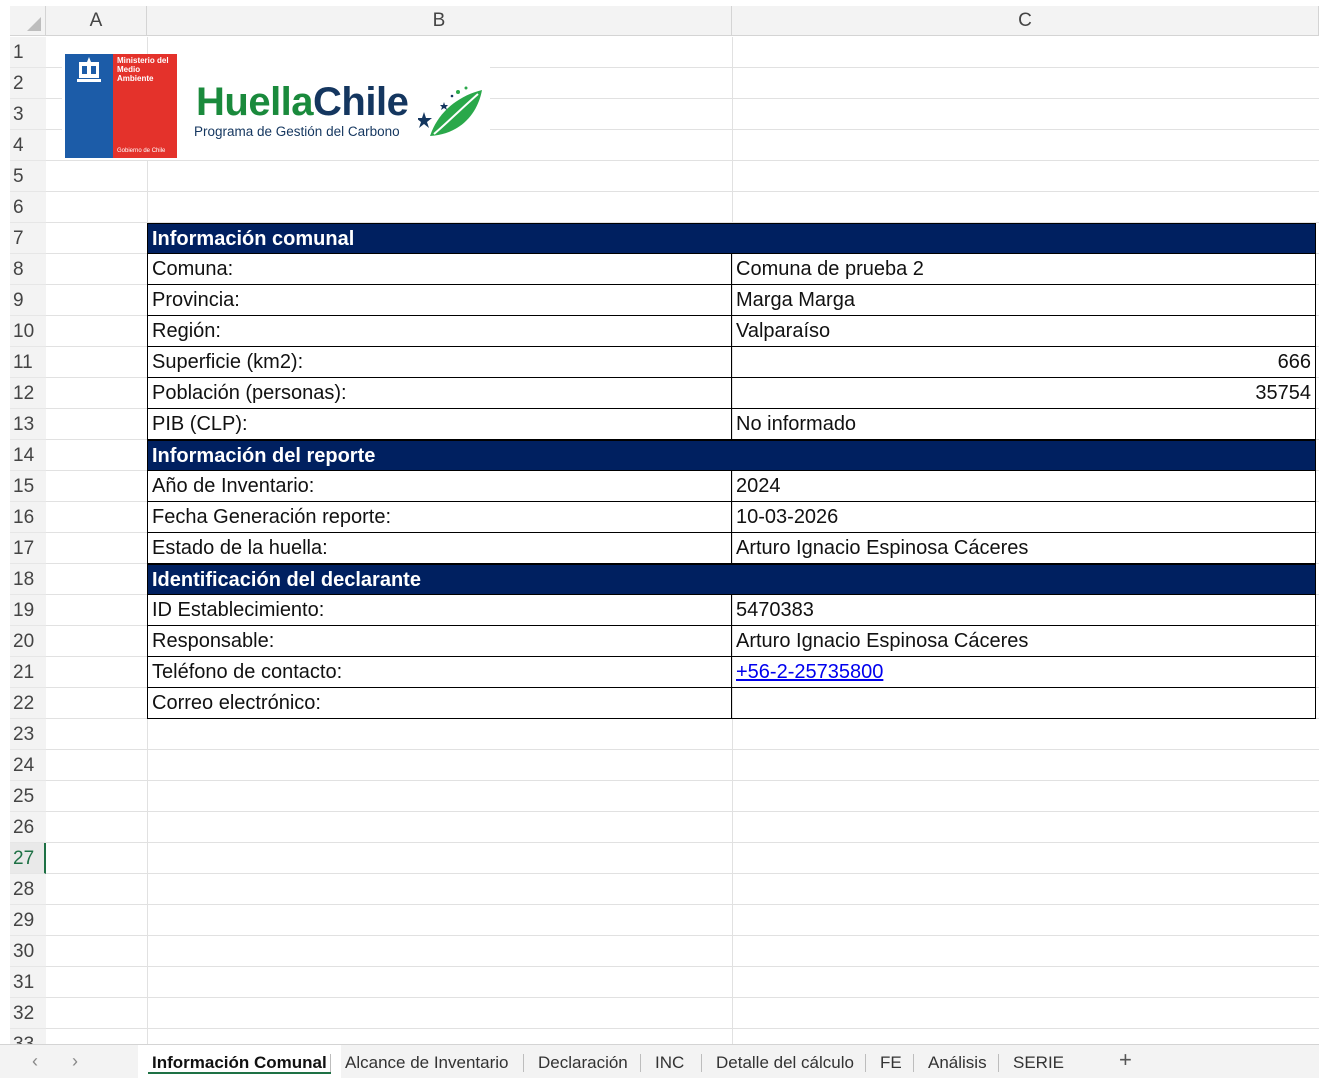  Describe the element at coordinates (28, 176) in the screenshot. I see `row-header: 5` at that location.